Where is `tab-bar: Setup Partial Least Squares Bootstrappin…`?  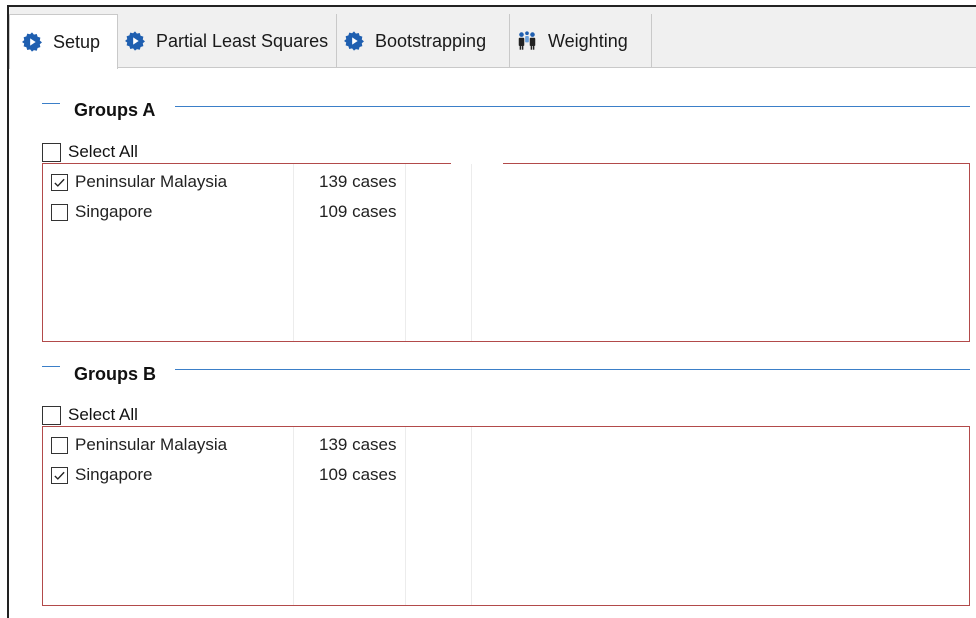
tab-bar: Setup Partial Least Squares Bootstrappin… is located at coordinates (492, 38).